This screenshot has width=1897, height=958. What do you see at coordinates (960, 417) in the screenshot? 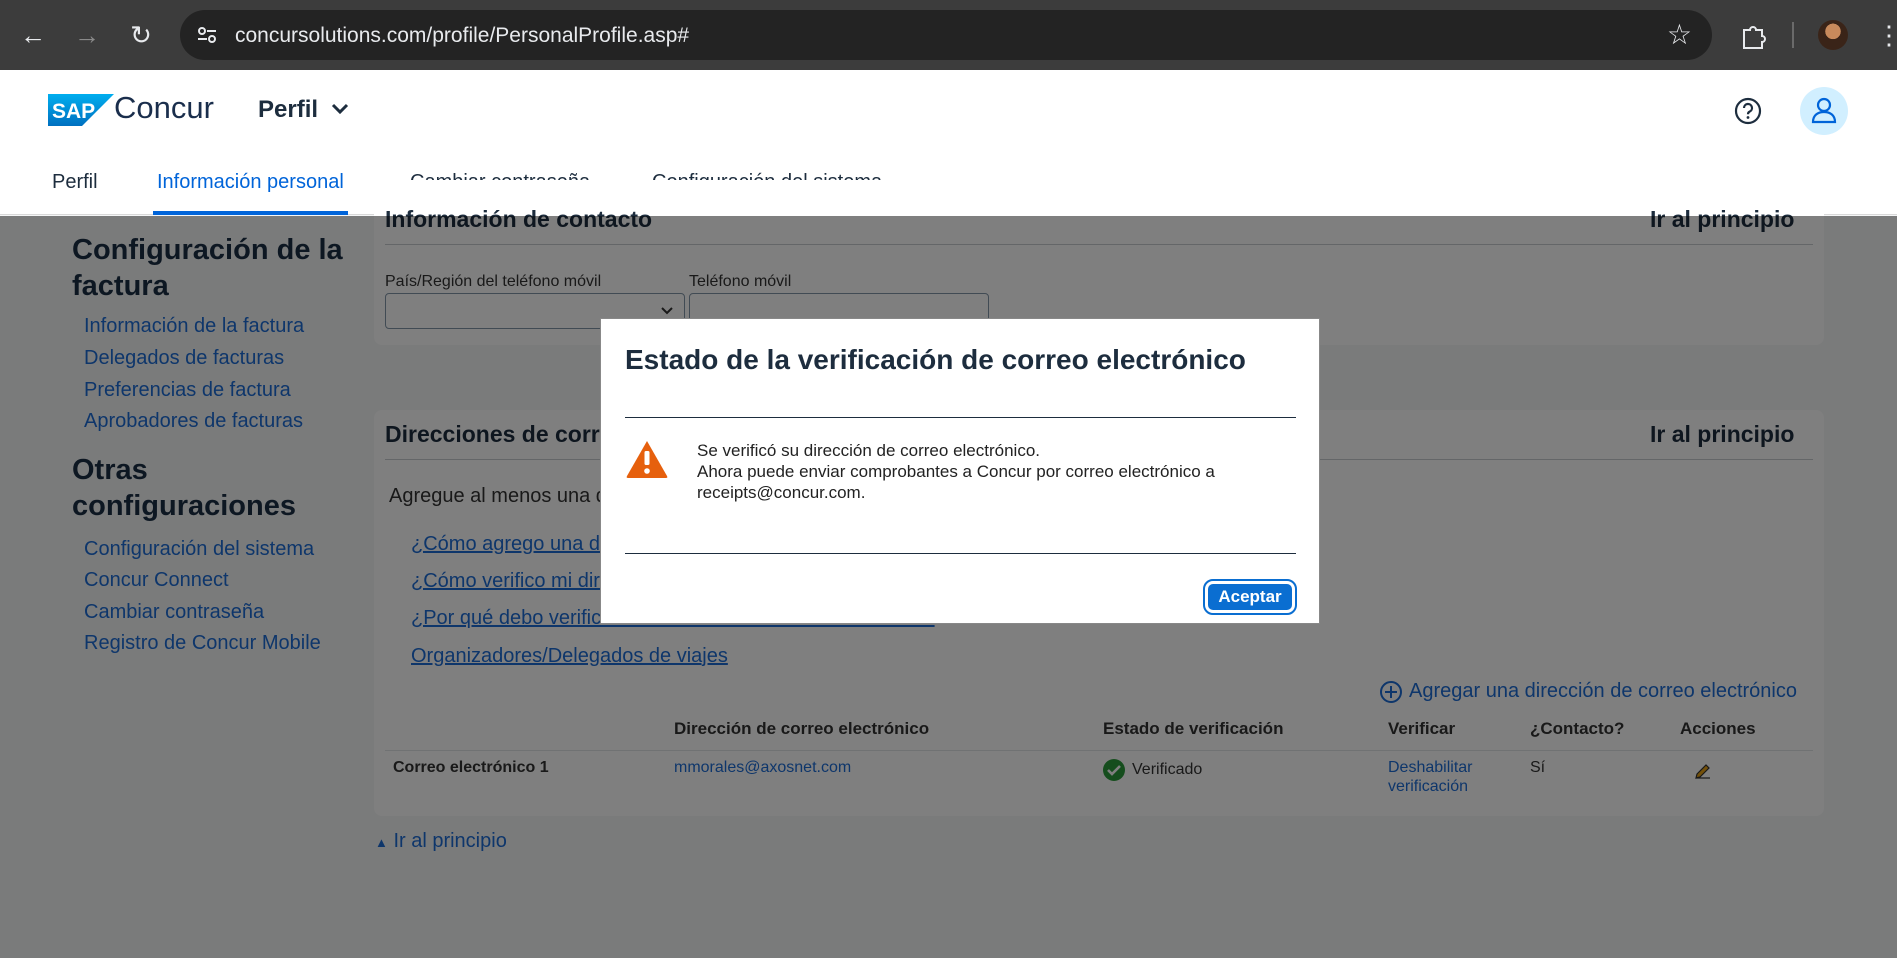
I see `dialog-title-divider` at bounding box center [960, 417].